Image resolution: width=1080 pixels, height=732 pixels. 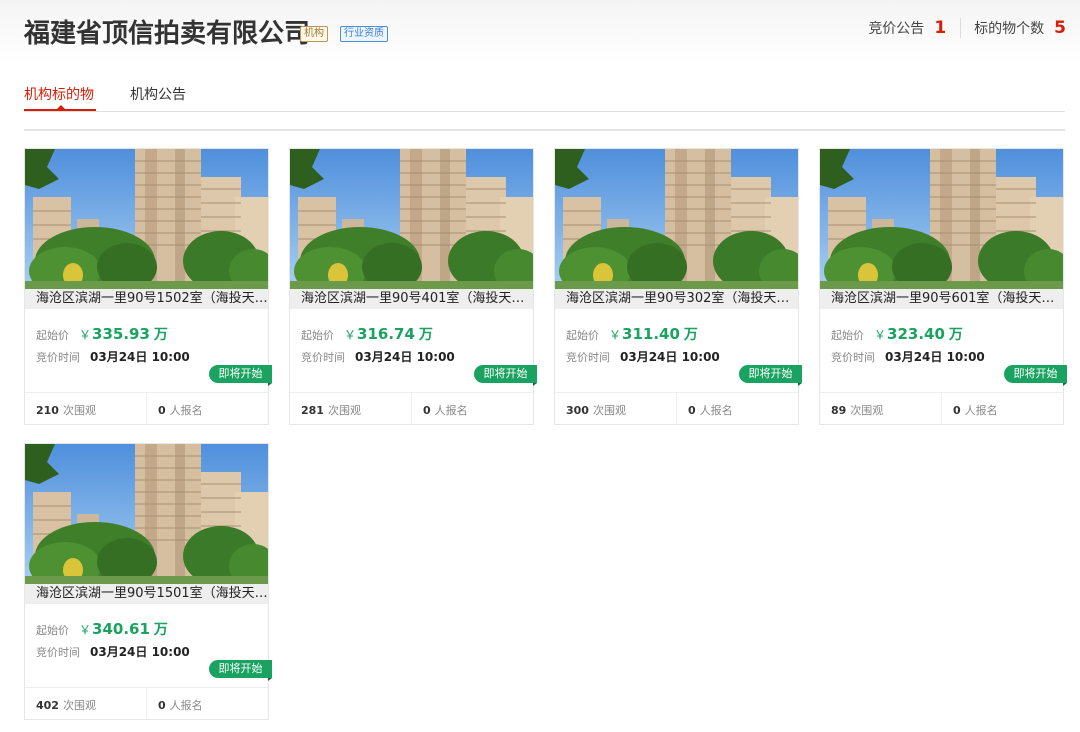 I want to click on tab-org-items: 机构标的物, so click(x=60, y=97).